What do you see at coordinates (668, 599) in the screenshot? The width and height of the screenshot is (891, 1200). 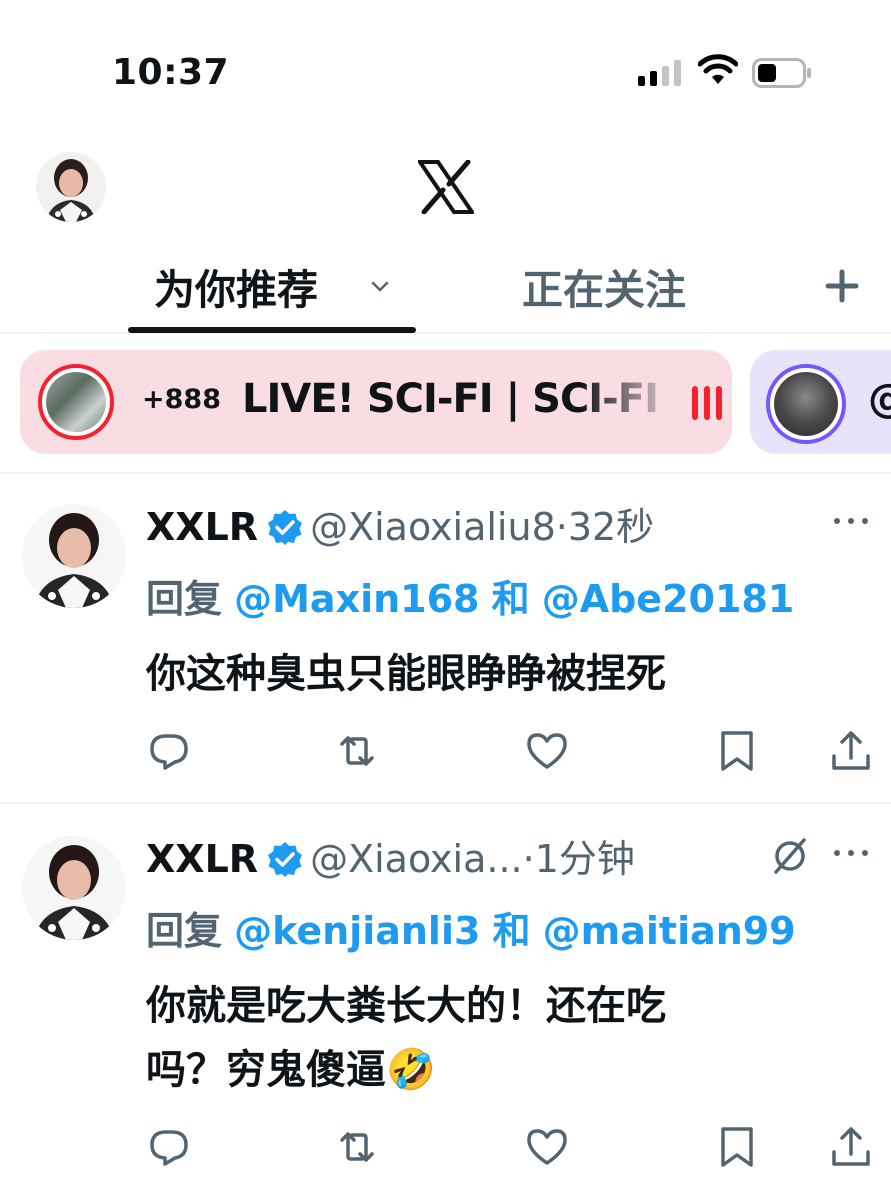 I see `reply-mention: @Abe20181` at bounding box center [668, 599].